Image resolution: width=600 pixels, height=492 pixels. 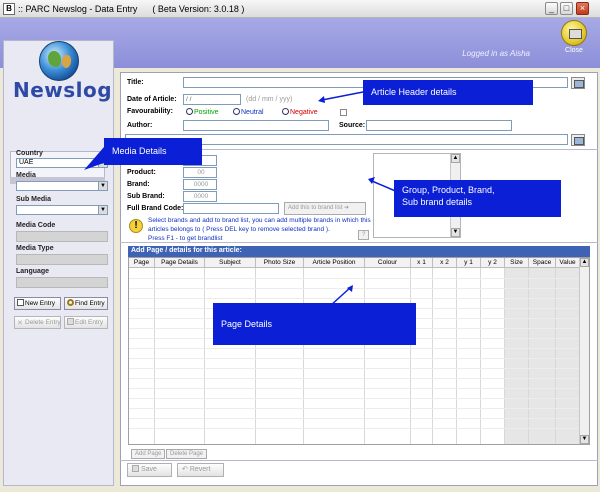 What do you see at coordinates (578, 83) in the screenshot?
I see `title-lookup-icon` at bounding box center [578, 83].